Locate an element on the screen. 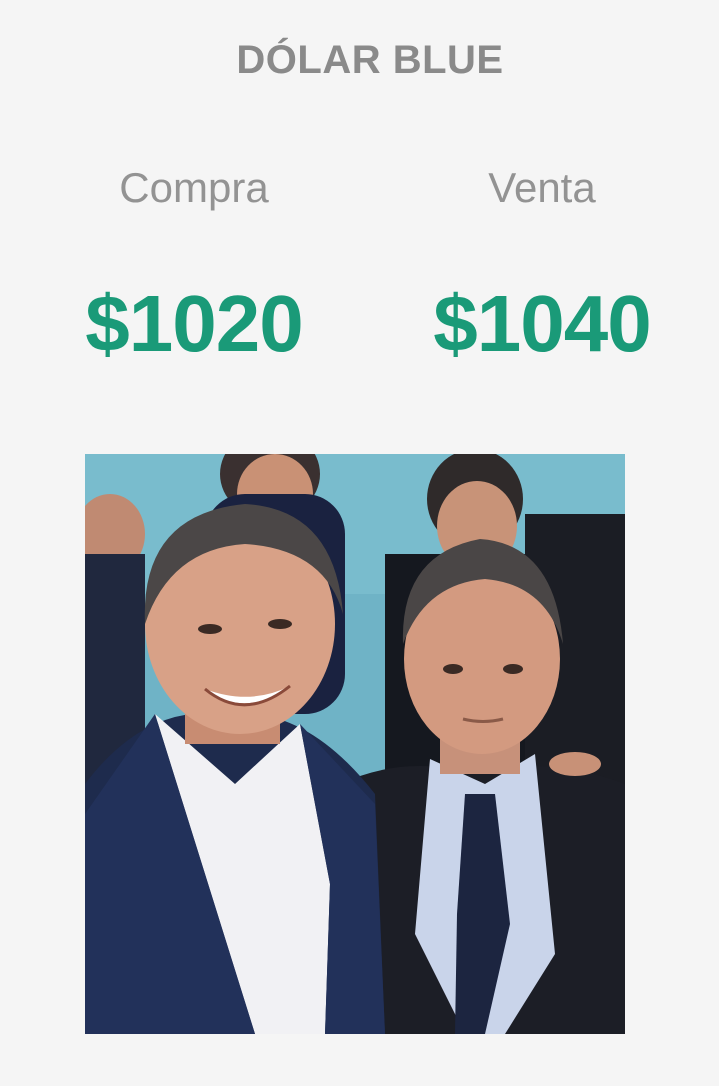 The width and height of the screenshot is (719, 1086). buy-label: Compra is located at coordinates (194, 187).